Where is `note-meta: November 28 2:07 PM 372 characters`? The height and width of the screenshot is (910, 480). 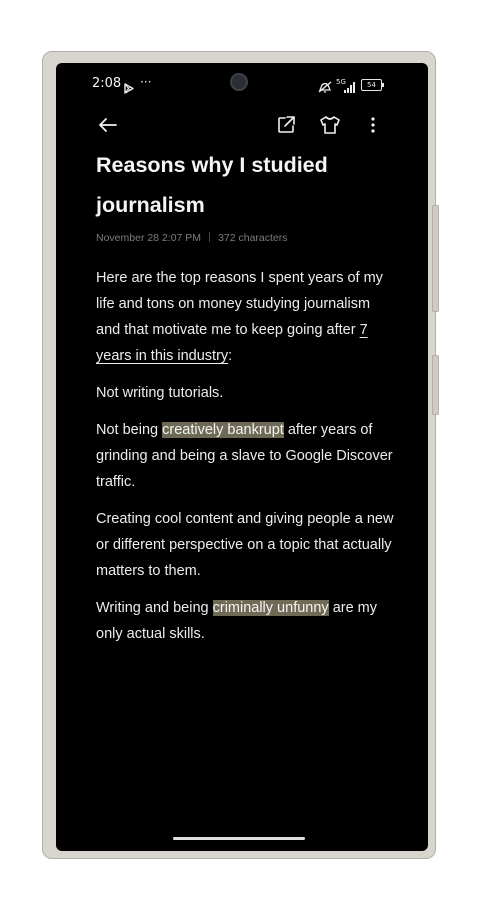 note-meta: November 28 2:07 PM 372 characters is located at coordinates (192, 238).